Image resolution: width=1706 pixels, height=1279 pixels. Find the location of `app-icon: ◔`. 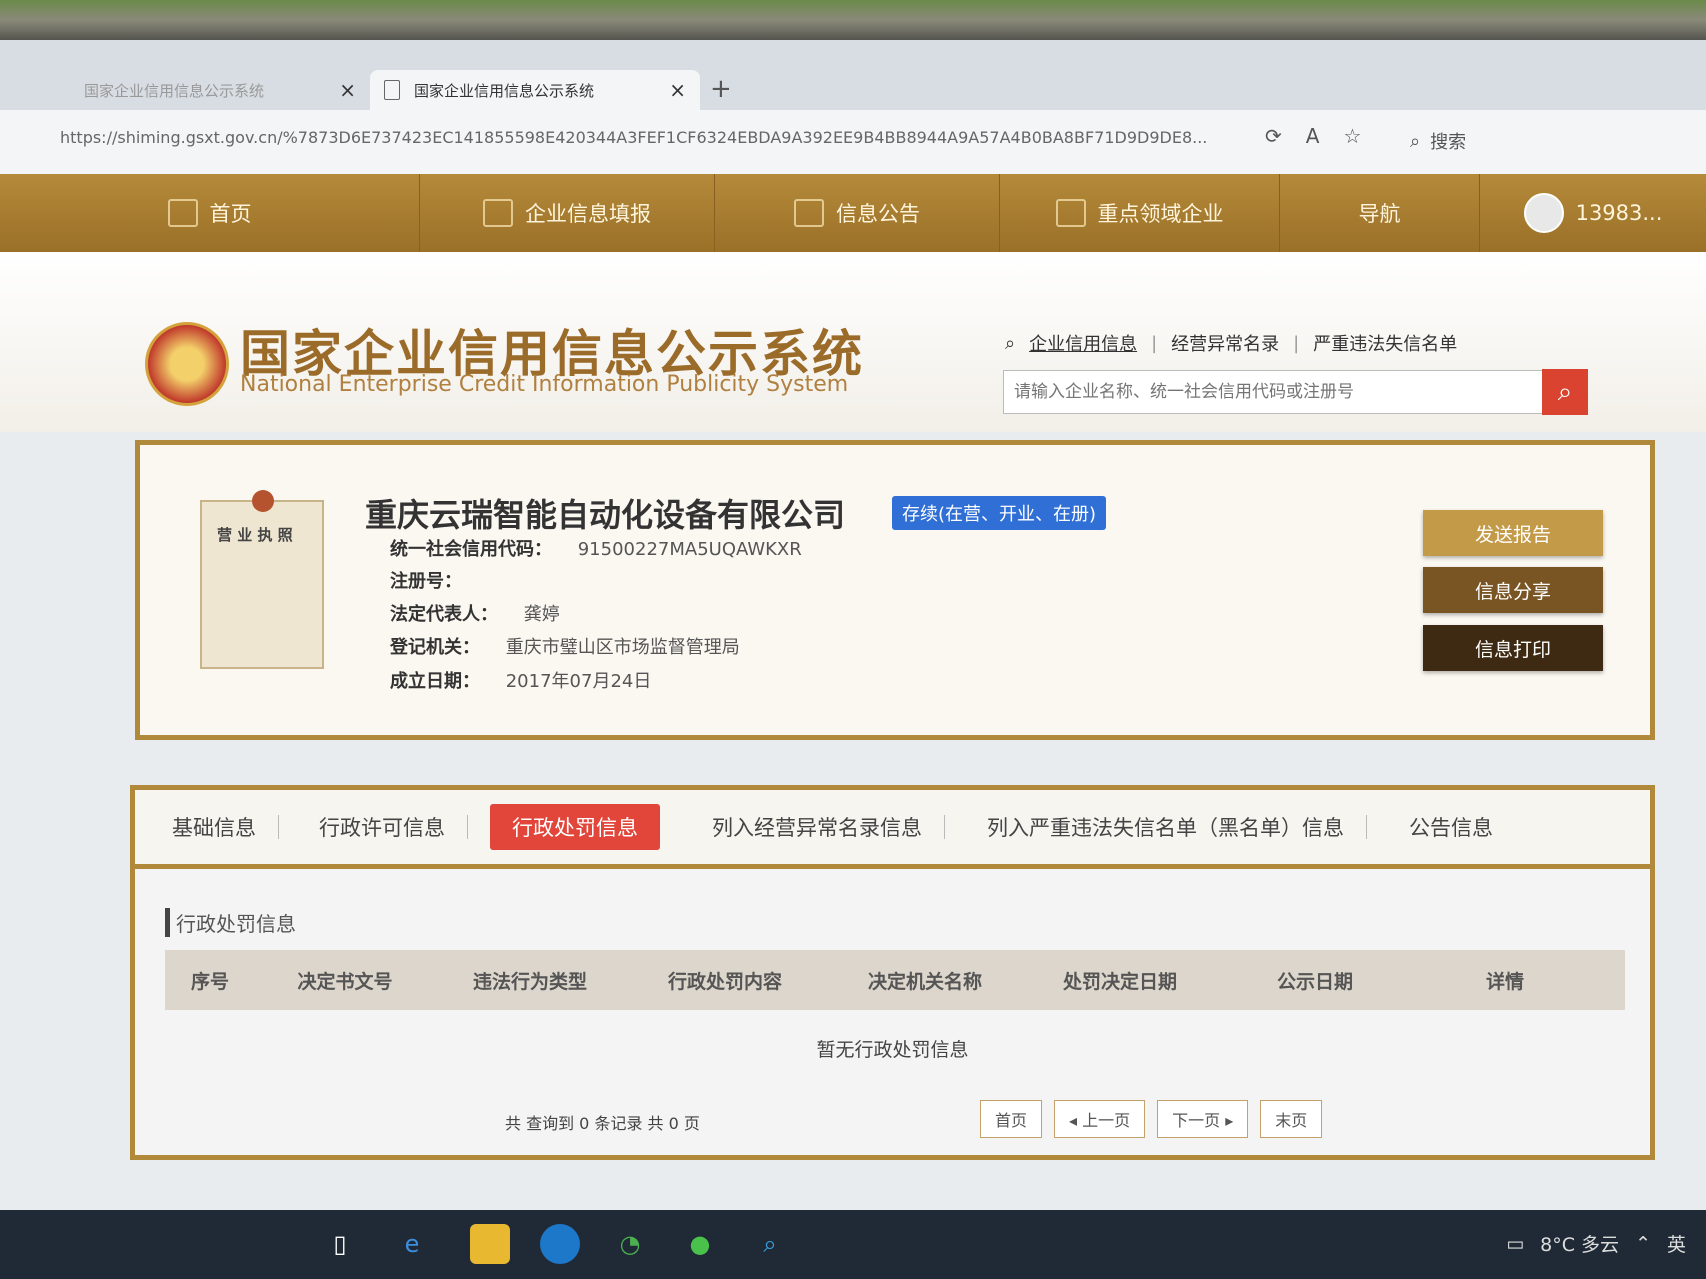

app-icon: ◔ is located at coordinates (630, 1244).